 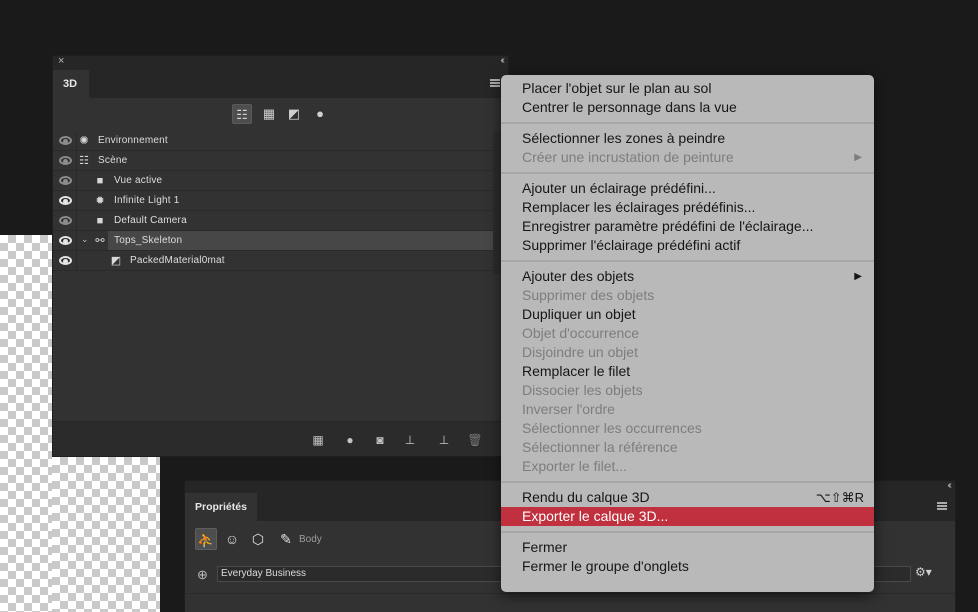 I want to click on menu-item: Ajouter des objets ▶, so click(x=687, y=276).